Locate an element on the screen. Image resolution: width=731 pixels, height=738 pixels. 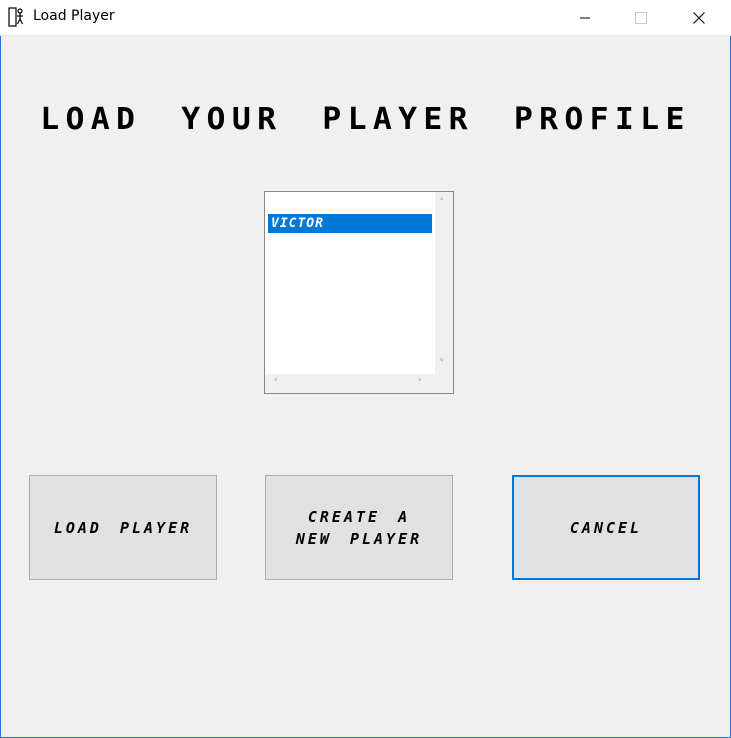
vertical-scrollbar: ˄ ˅ is located at coordinates (444, 283).